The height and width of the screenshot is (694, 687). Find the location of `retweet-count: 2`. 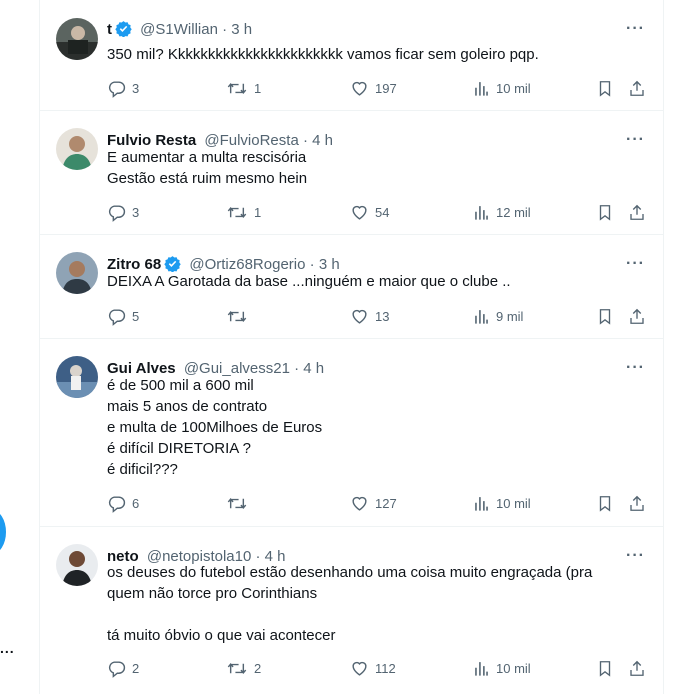

retweet-count: 2 is located at coordinates (258, 668).